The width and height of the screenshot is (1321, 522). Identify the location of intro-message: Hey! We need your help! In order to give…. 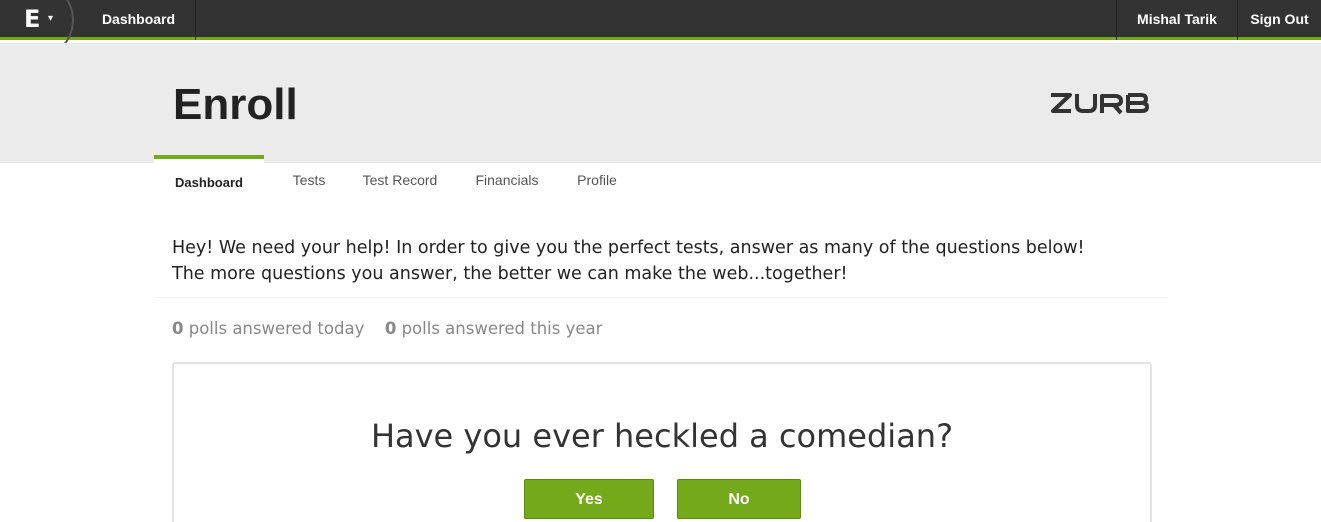
(667, 261).